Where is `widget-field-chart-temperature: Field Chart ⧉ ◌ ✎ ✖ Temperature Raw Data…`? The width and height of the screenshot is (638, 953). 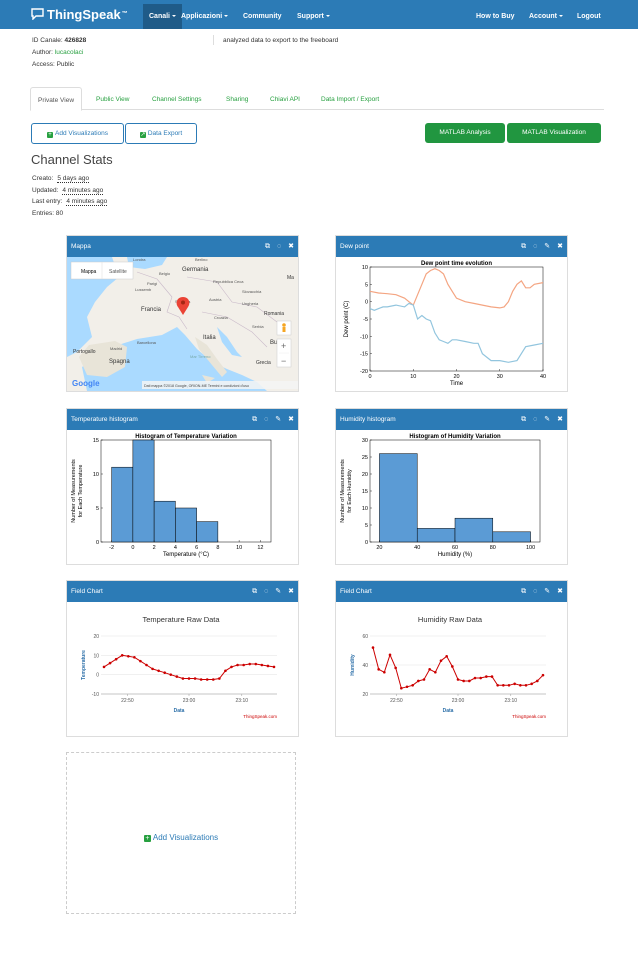
widget-field-chart-temperature: Field Chart ⧉ ◌ ✎ ✖ Temperature Raw Data… is located at coordinates (182, 658).